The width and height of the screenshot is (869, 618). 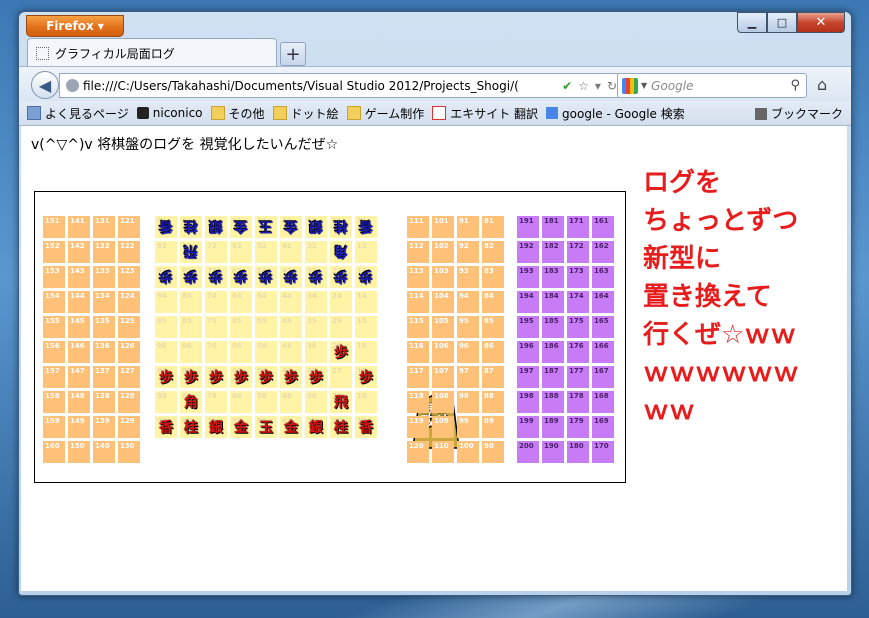 I want to click on red-note: ログを ちょっとずつ 新型に 置き換えて 行くぜ☆ｗｗ ｗｗｗｗｗｗ ｗｗ, so click(x=743, y=297).